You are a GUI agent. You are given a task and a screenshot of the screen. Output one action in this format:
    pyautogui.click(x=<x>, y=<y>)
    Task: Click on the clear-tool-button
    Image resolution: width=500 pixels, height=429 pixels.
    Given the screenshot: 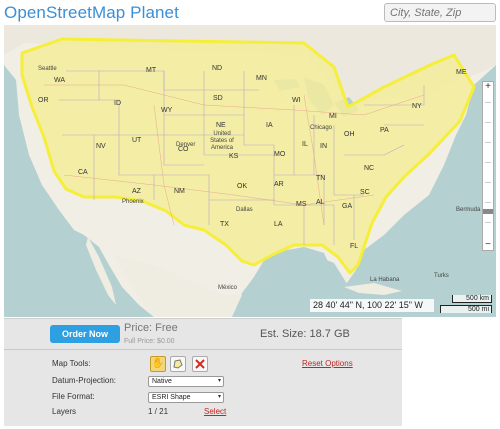 What is the action you would take?
    pyautogui.click(x=200, y=364)
    